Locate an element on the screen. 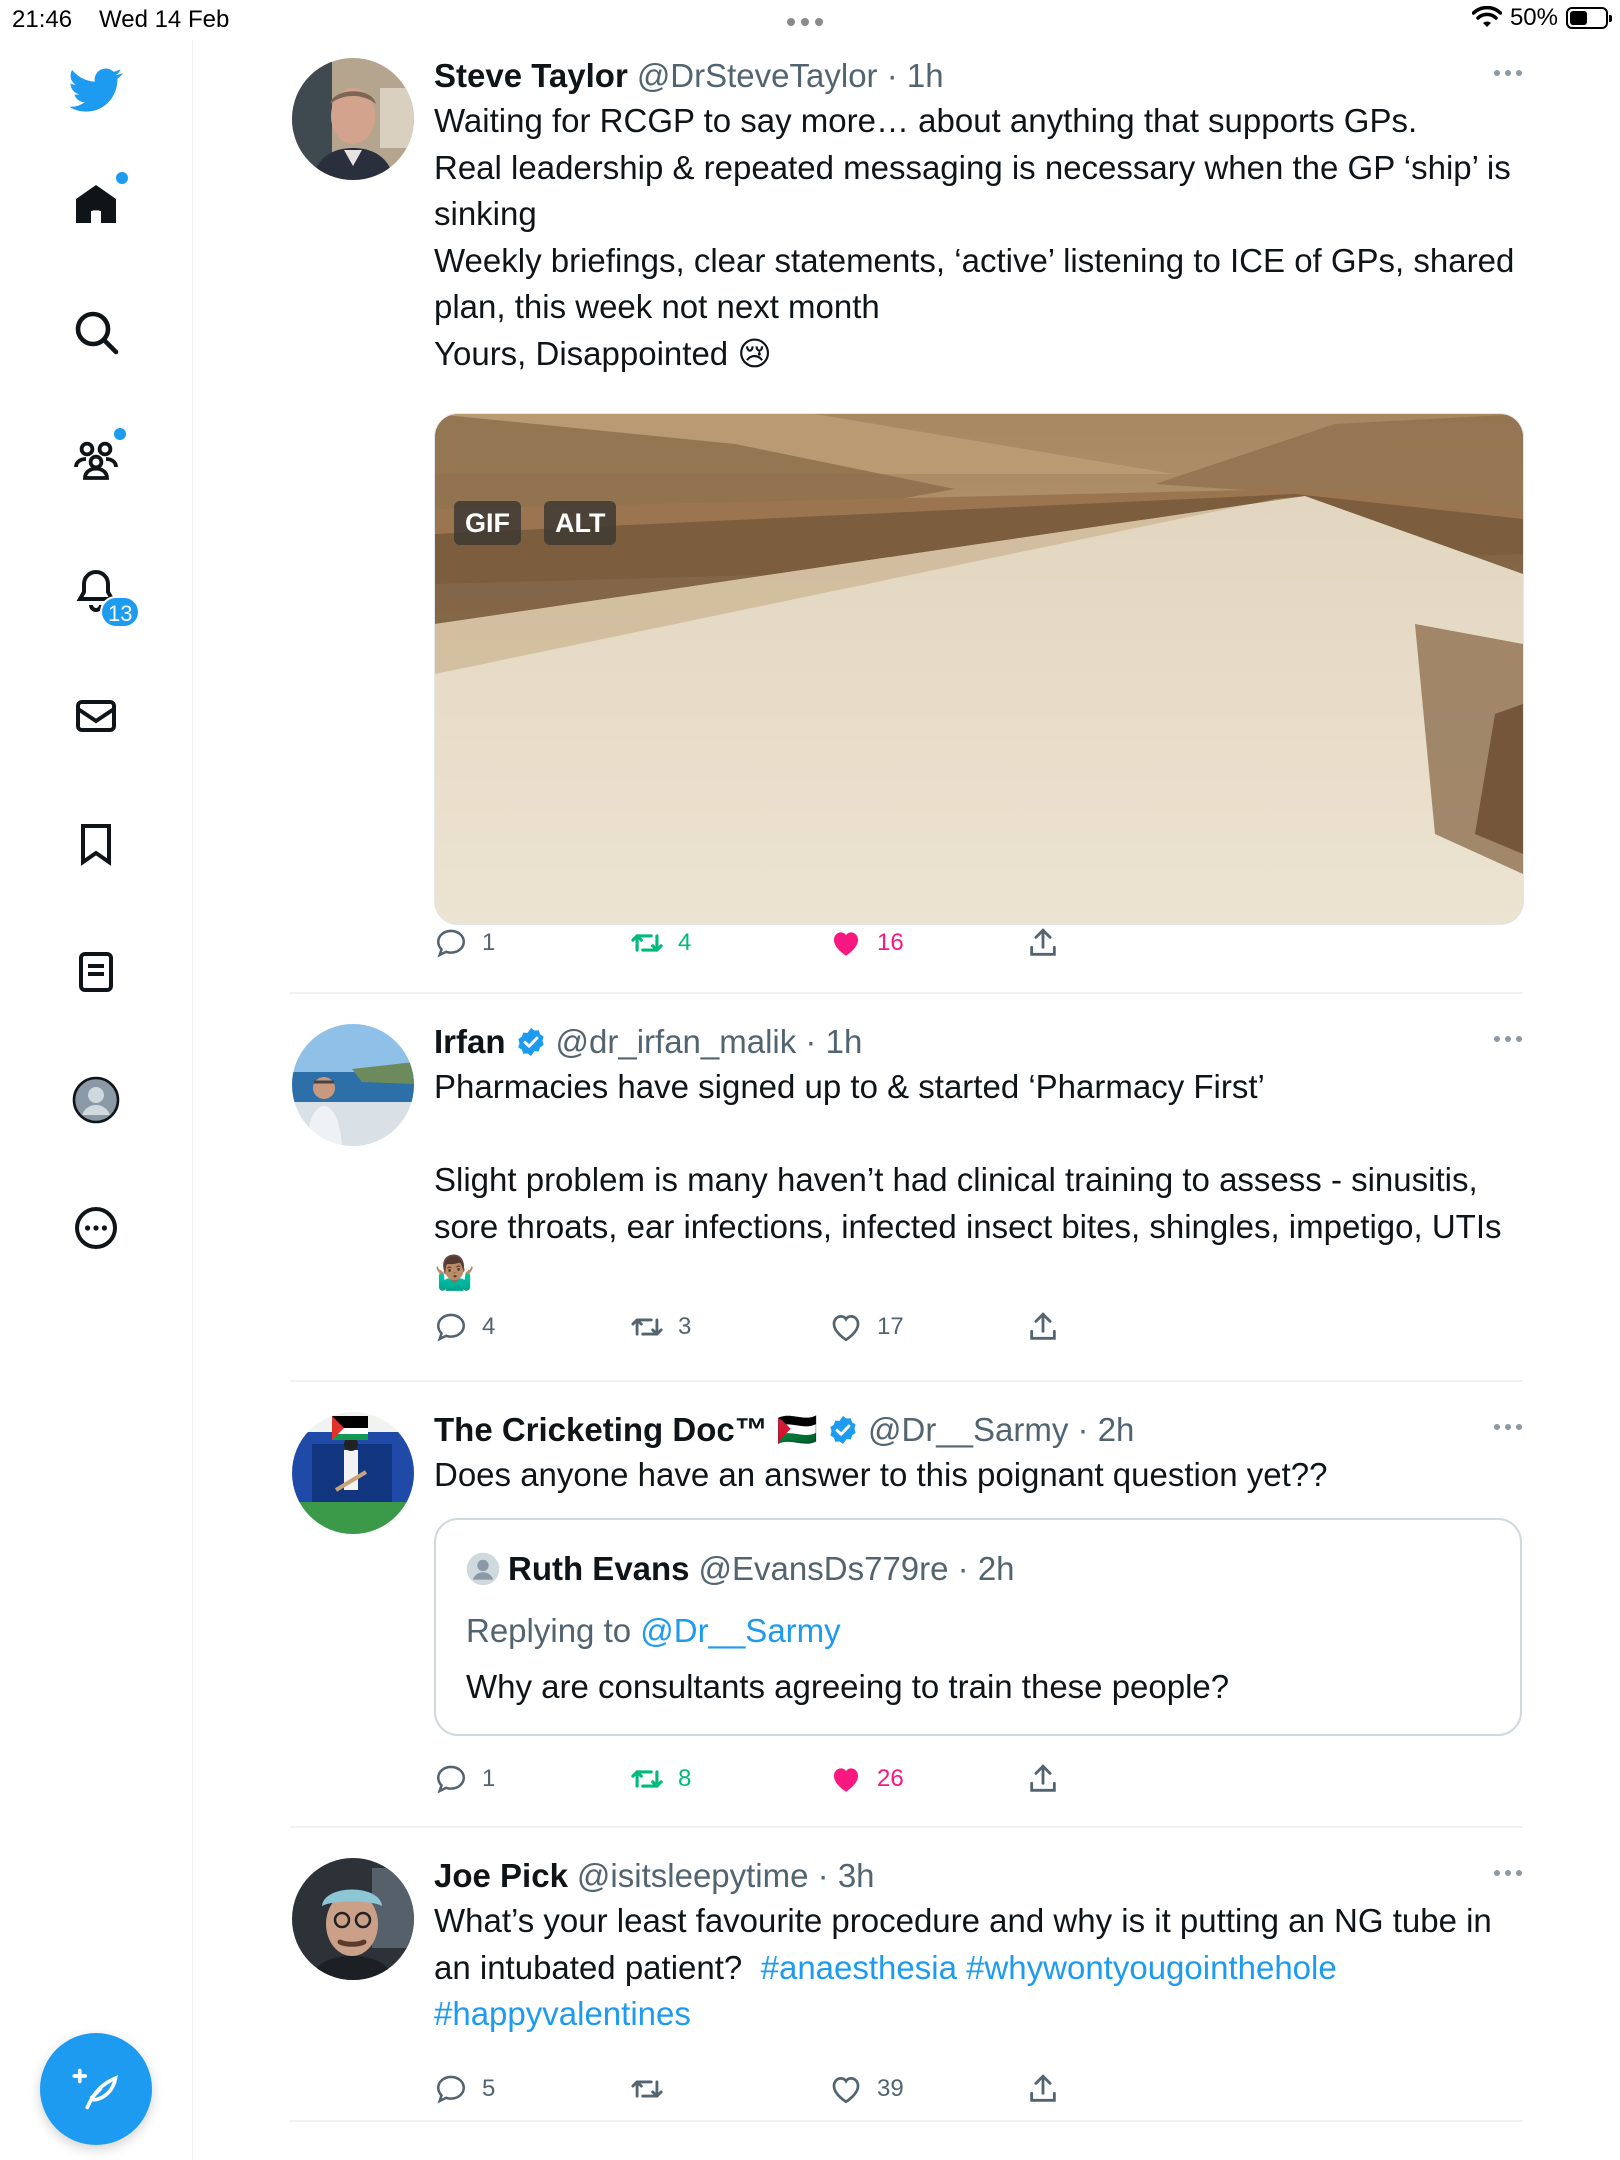  battery-level is located at coordinates (1578, 18).